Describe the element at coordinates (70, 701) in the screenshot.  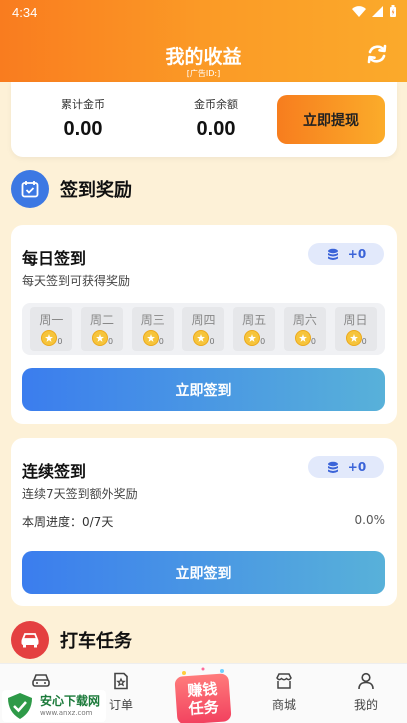
I see `watermark-text: 安心下载网` at that location.